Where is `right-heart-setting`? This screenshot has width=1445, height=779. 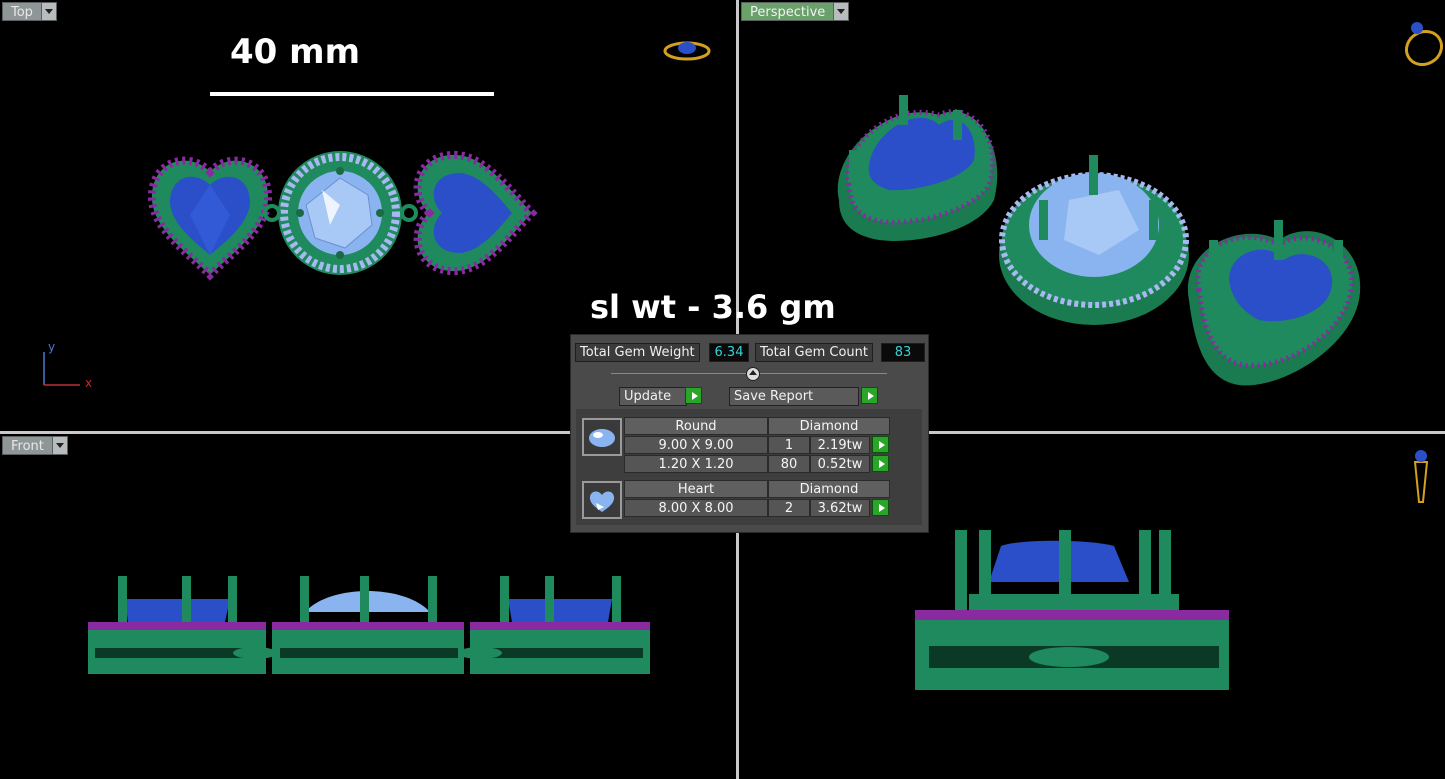
right-heart-setting is located at coordinates (475, 213).